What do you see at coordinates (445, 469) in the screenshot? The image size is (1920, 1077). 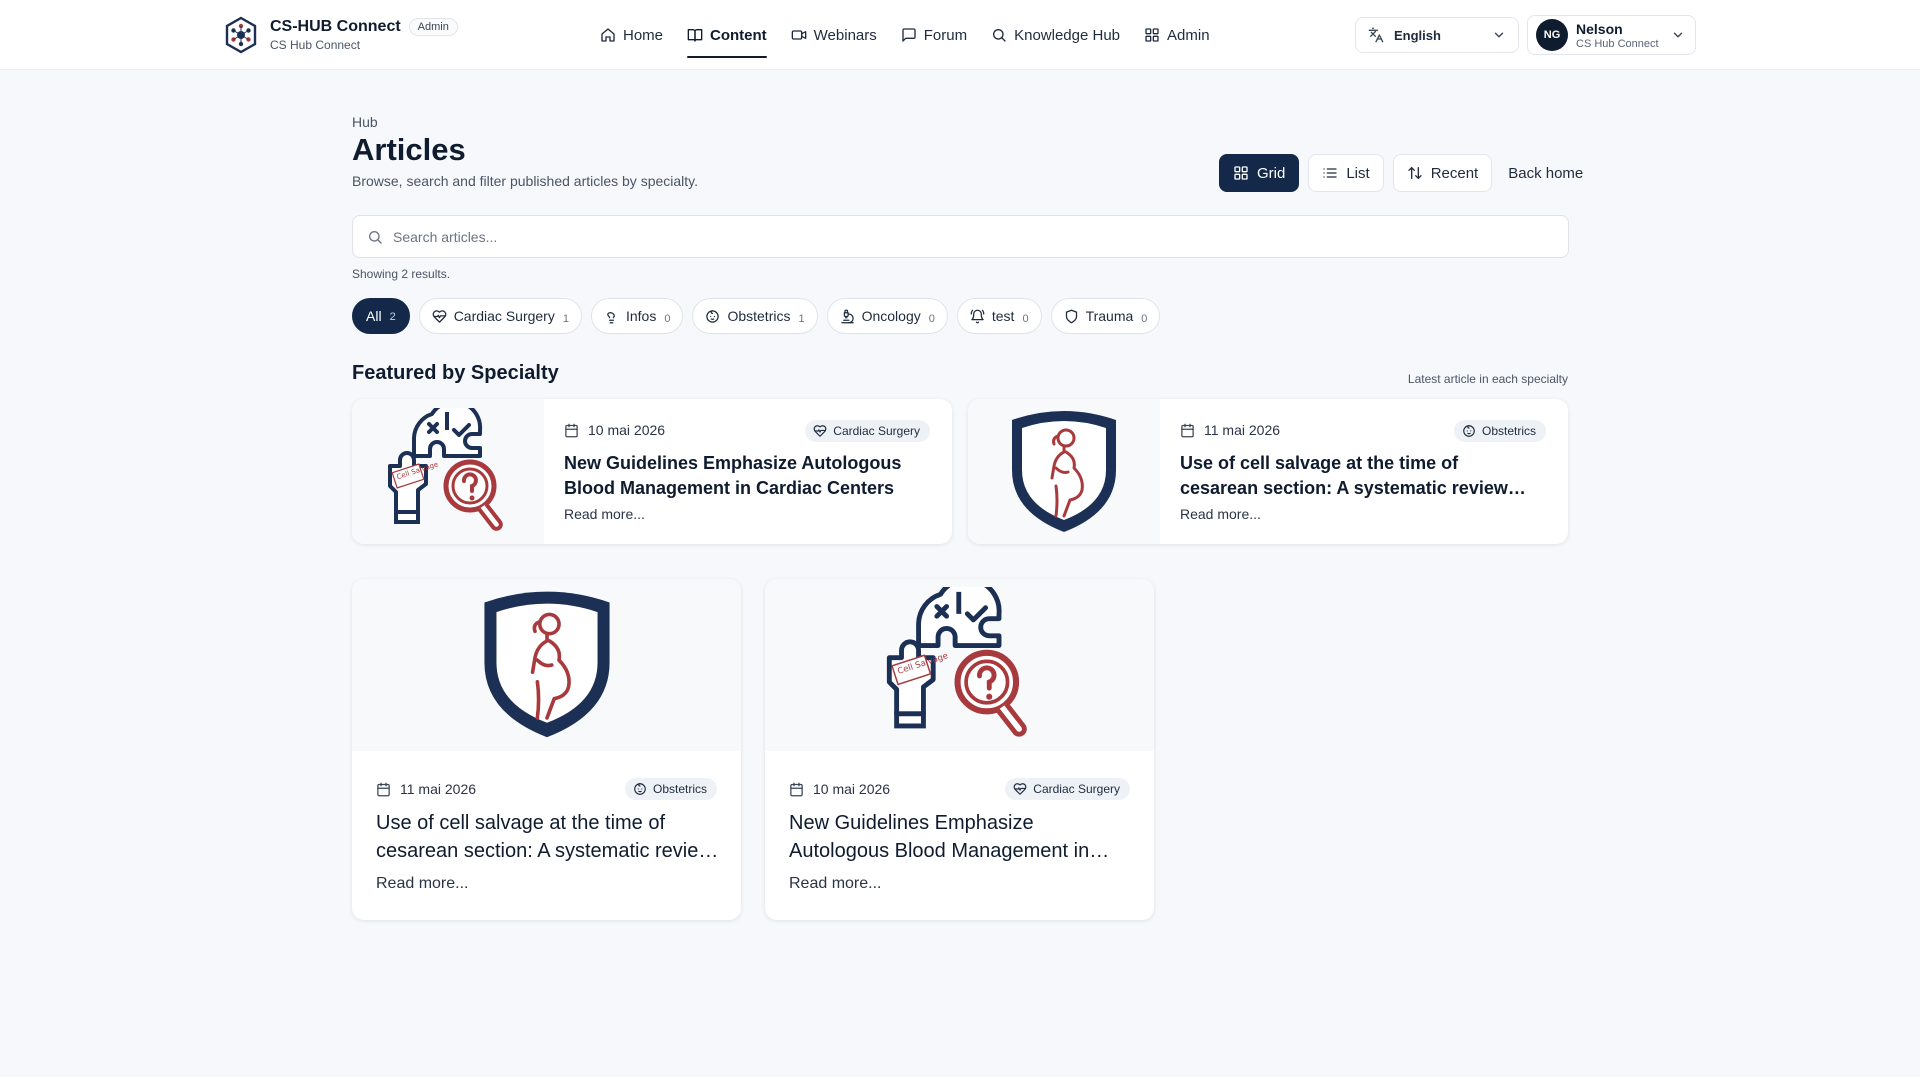 I see `puzzle-magnifier-illustration: Cell Salvage` at bounding box center [445, 469].